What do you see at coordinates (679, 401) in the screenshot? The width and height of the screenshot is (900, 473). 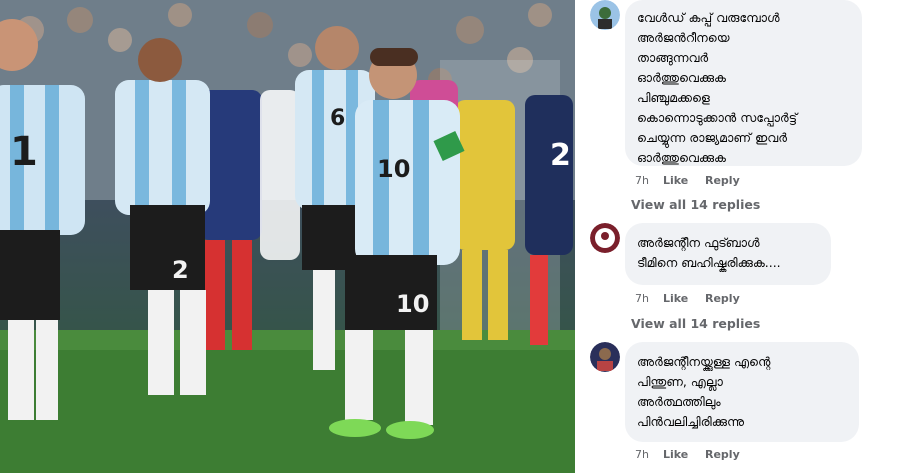 I see `comment-text-line: അർത്ഥത്തിലും` at bounding box center [679, 401].